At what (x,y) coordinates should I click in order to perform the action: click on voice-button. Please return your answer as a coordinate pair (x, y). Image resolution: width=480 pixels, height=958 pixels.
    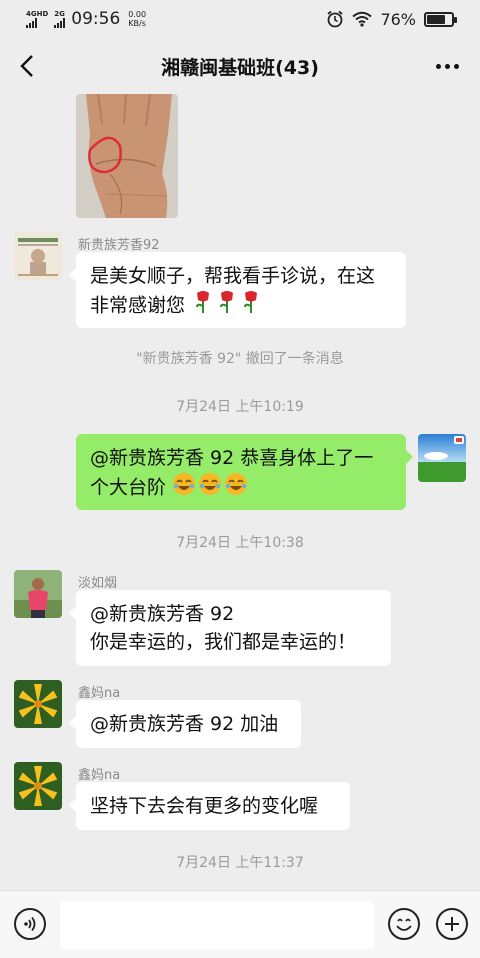
    Looking at the image, I should click on (30, 924).